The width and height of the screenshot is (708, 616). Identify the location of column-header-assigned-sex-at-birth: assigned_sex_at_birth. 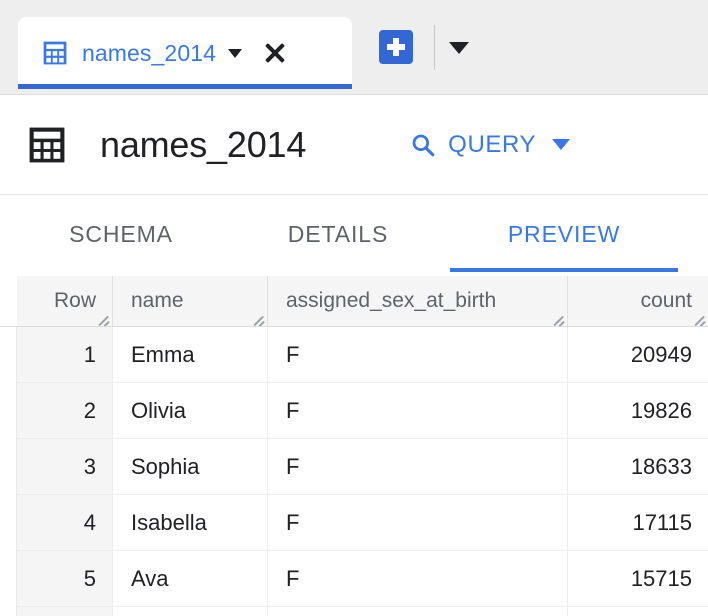
(418, 301).